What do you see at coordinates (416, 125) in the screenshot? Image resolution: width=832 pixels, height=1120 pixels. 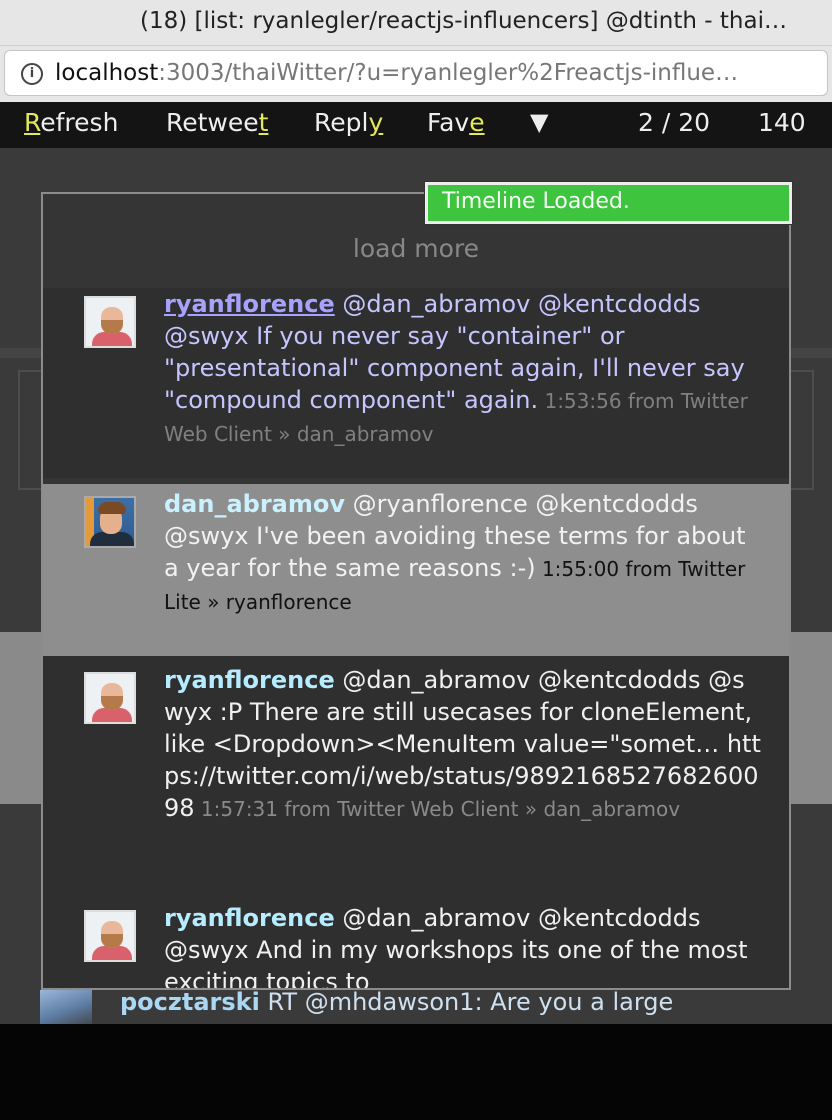 I see `app-toolbar: Refresh Retweet Reply Fave ▼ 2 / 20 140` at bounding box center [416, 125].